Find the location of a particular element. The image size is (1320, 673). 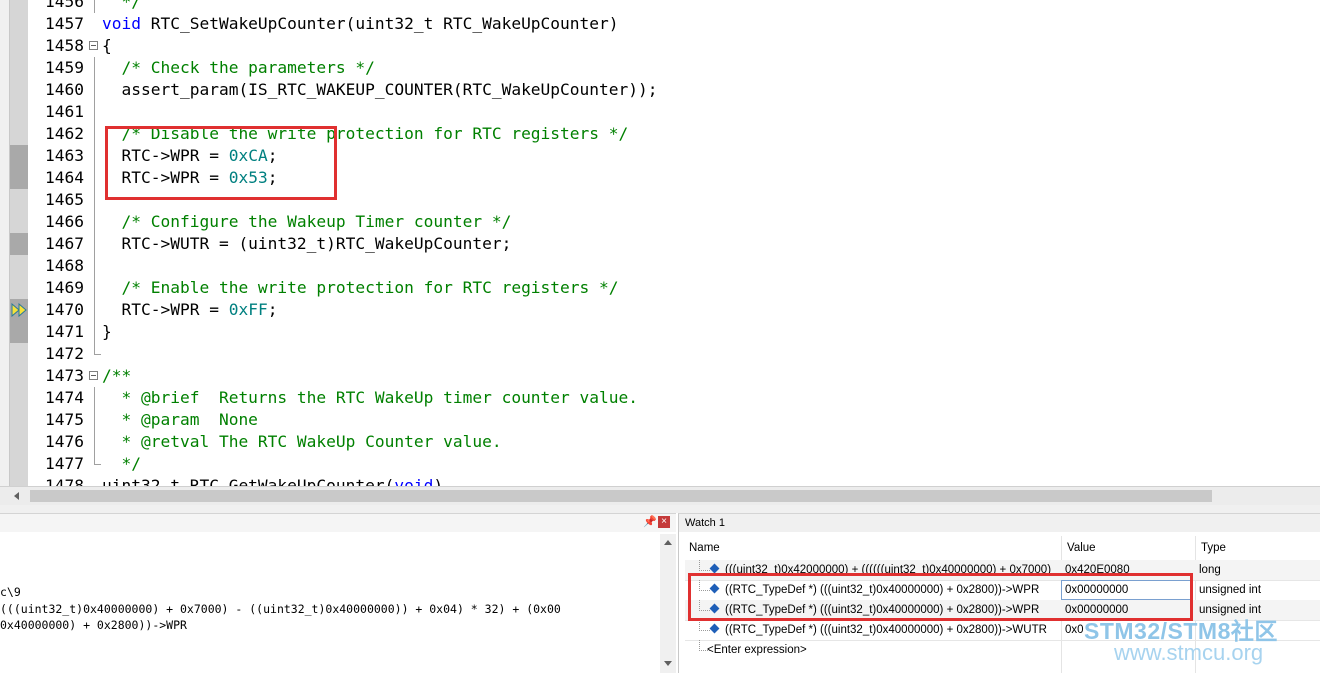

comment-token: */ is located at coordinates (121, 5).